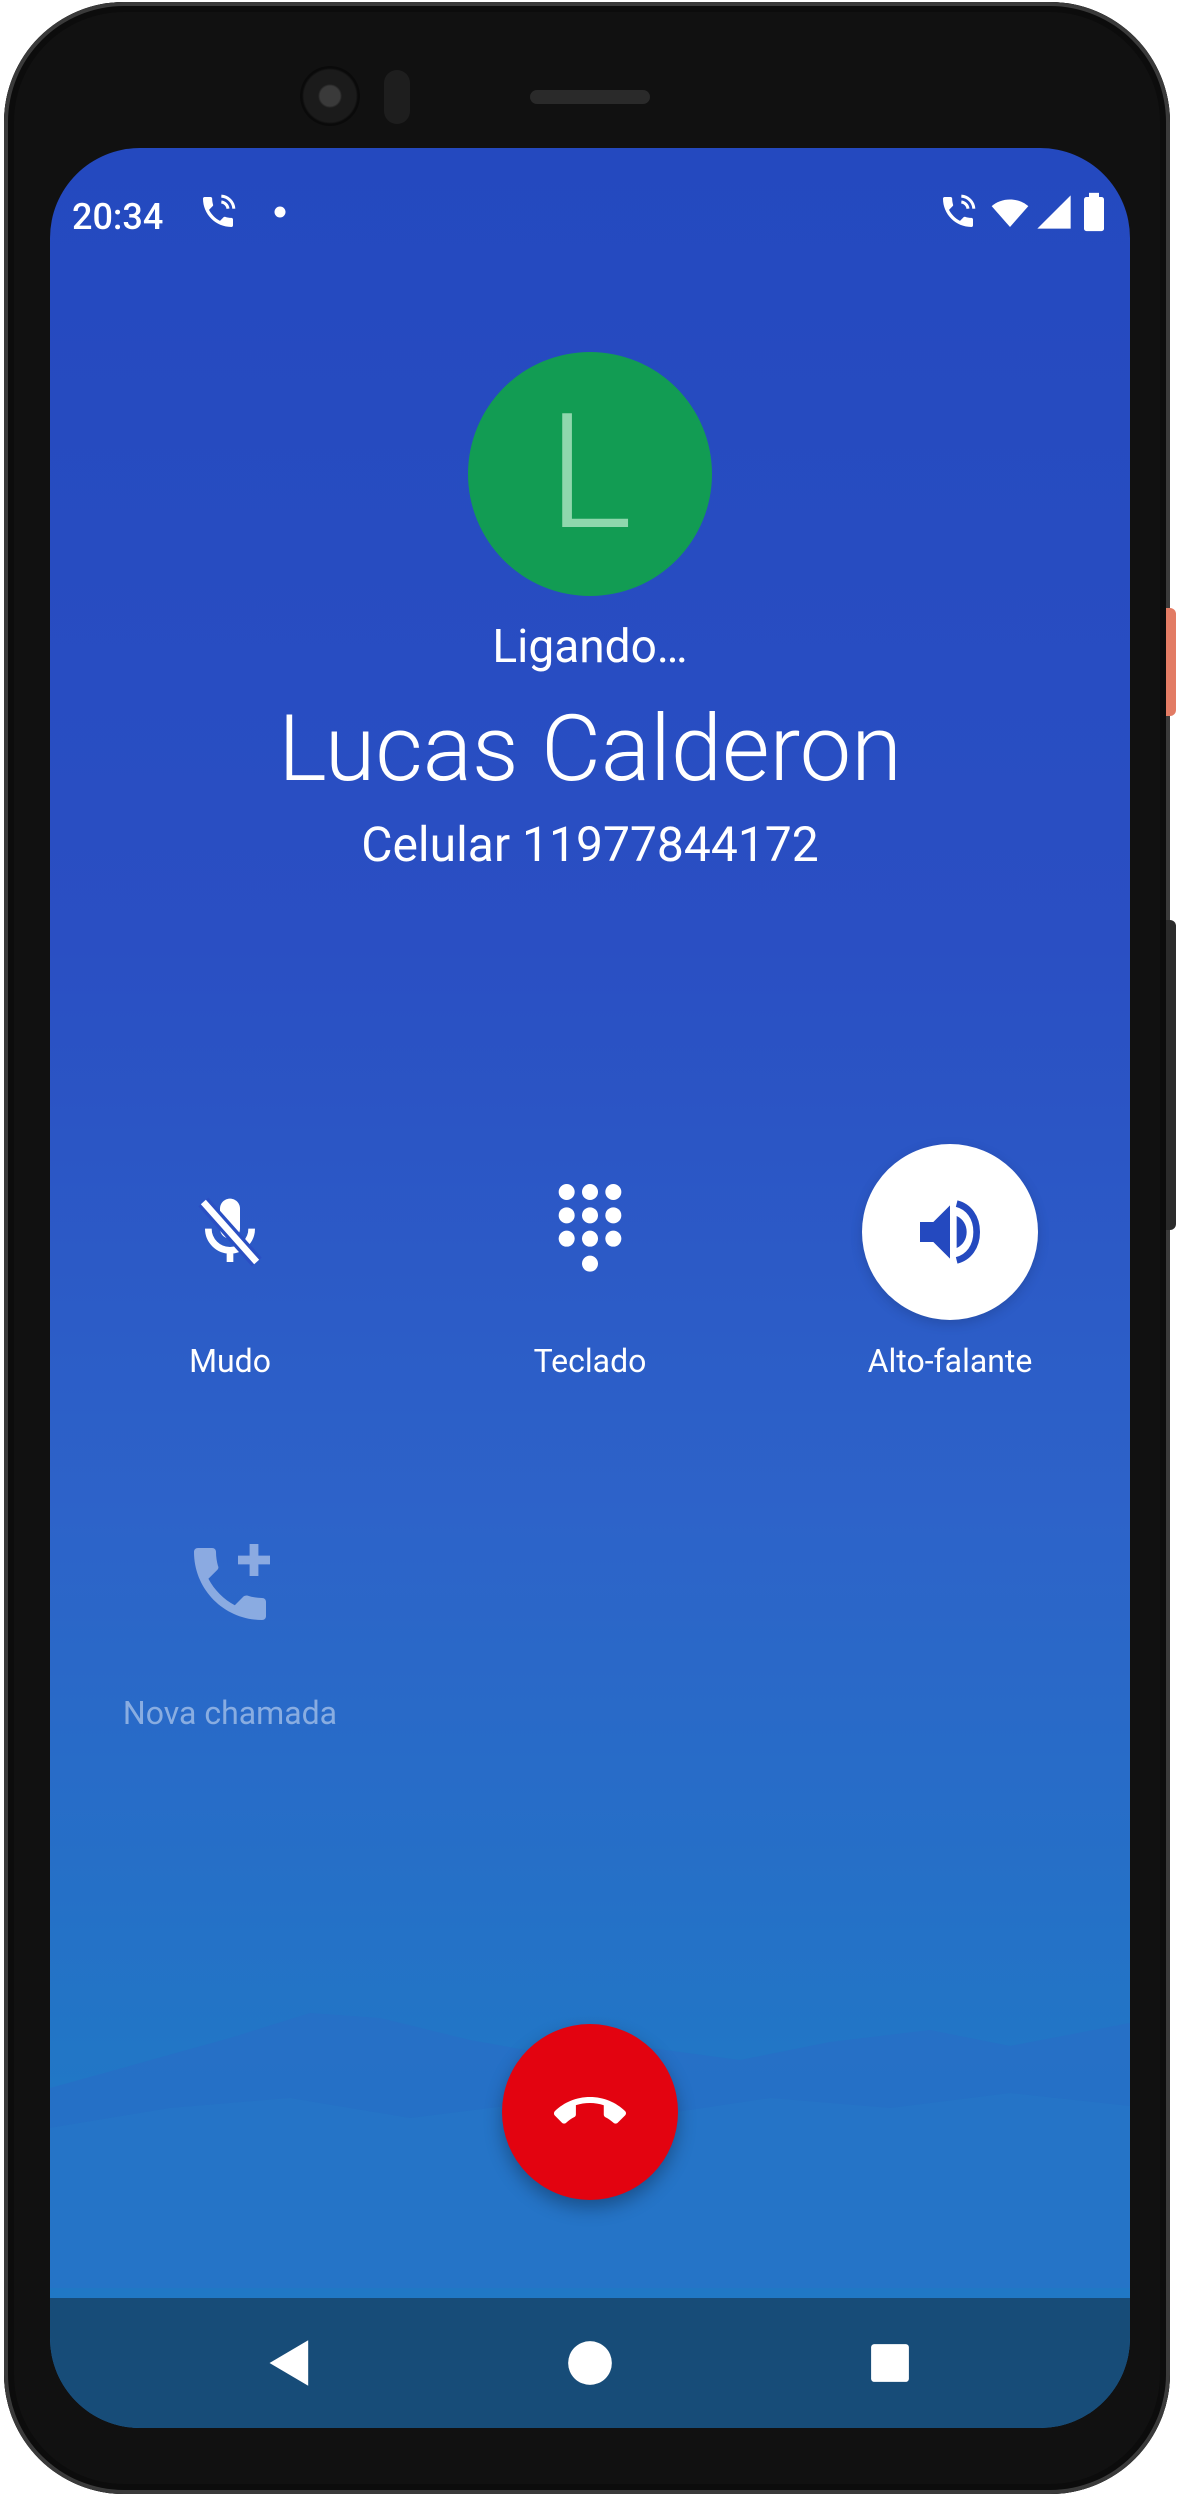 This screenshot has width=1178, height=2498. I want to click on contact-avatar: L, so click(590, 474).